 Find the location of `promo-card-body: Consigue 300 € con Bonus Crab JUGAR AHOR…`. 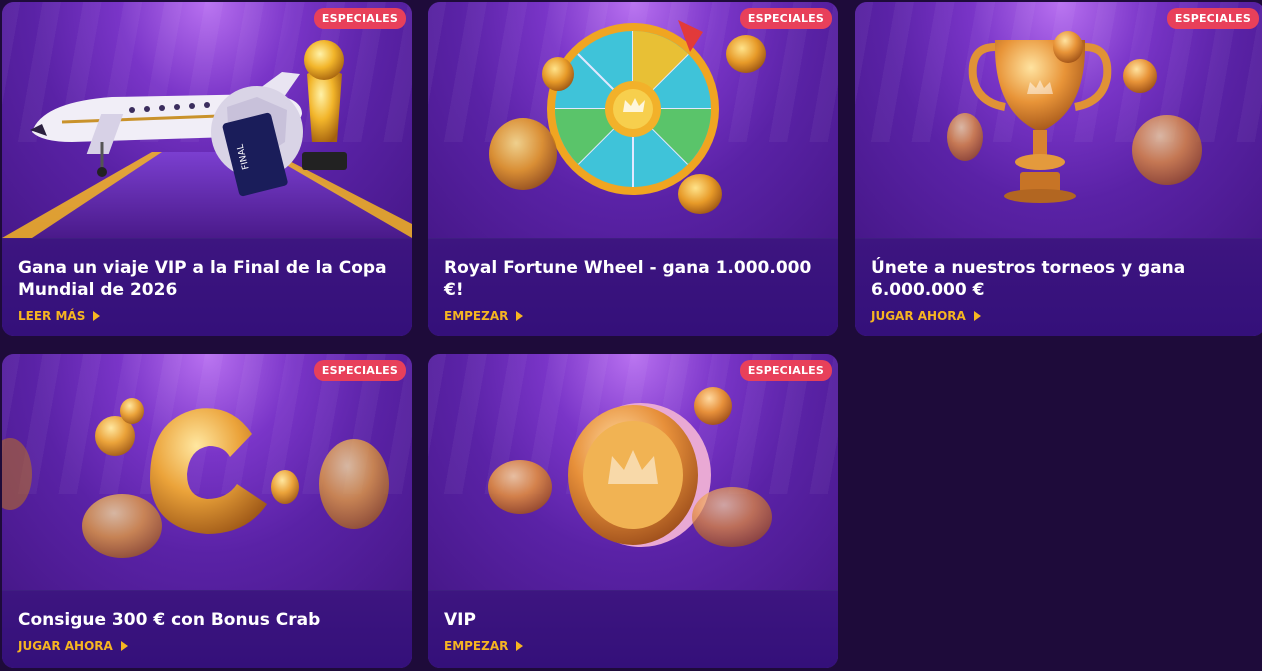

promo-card-body: Consigue 300 € con Bonus Crab JUGAR AHOR… is located at coordinates (207, 629).